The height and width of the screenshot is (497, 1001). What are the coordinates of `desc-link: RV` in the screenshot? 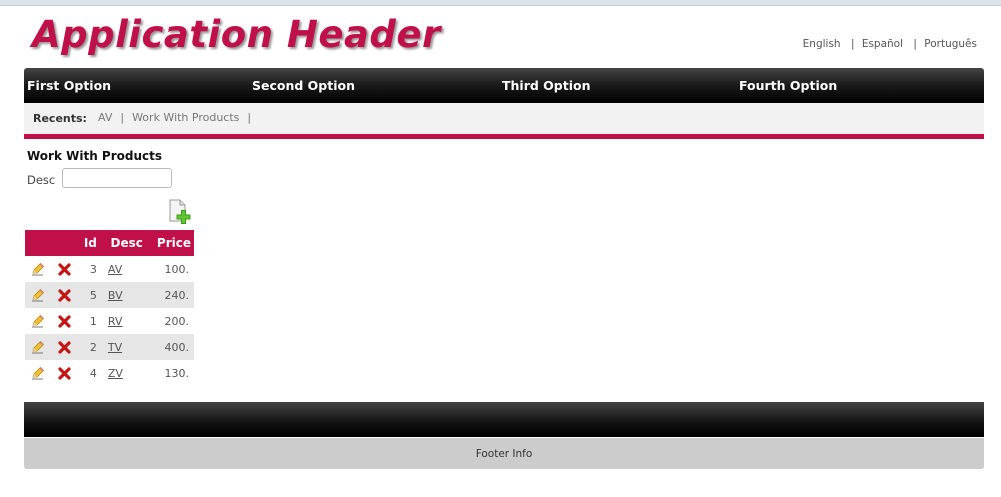 It's located at (115, 321).